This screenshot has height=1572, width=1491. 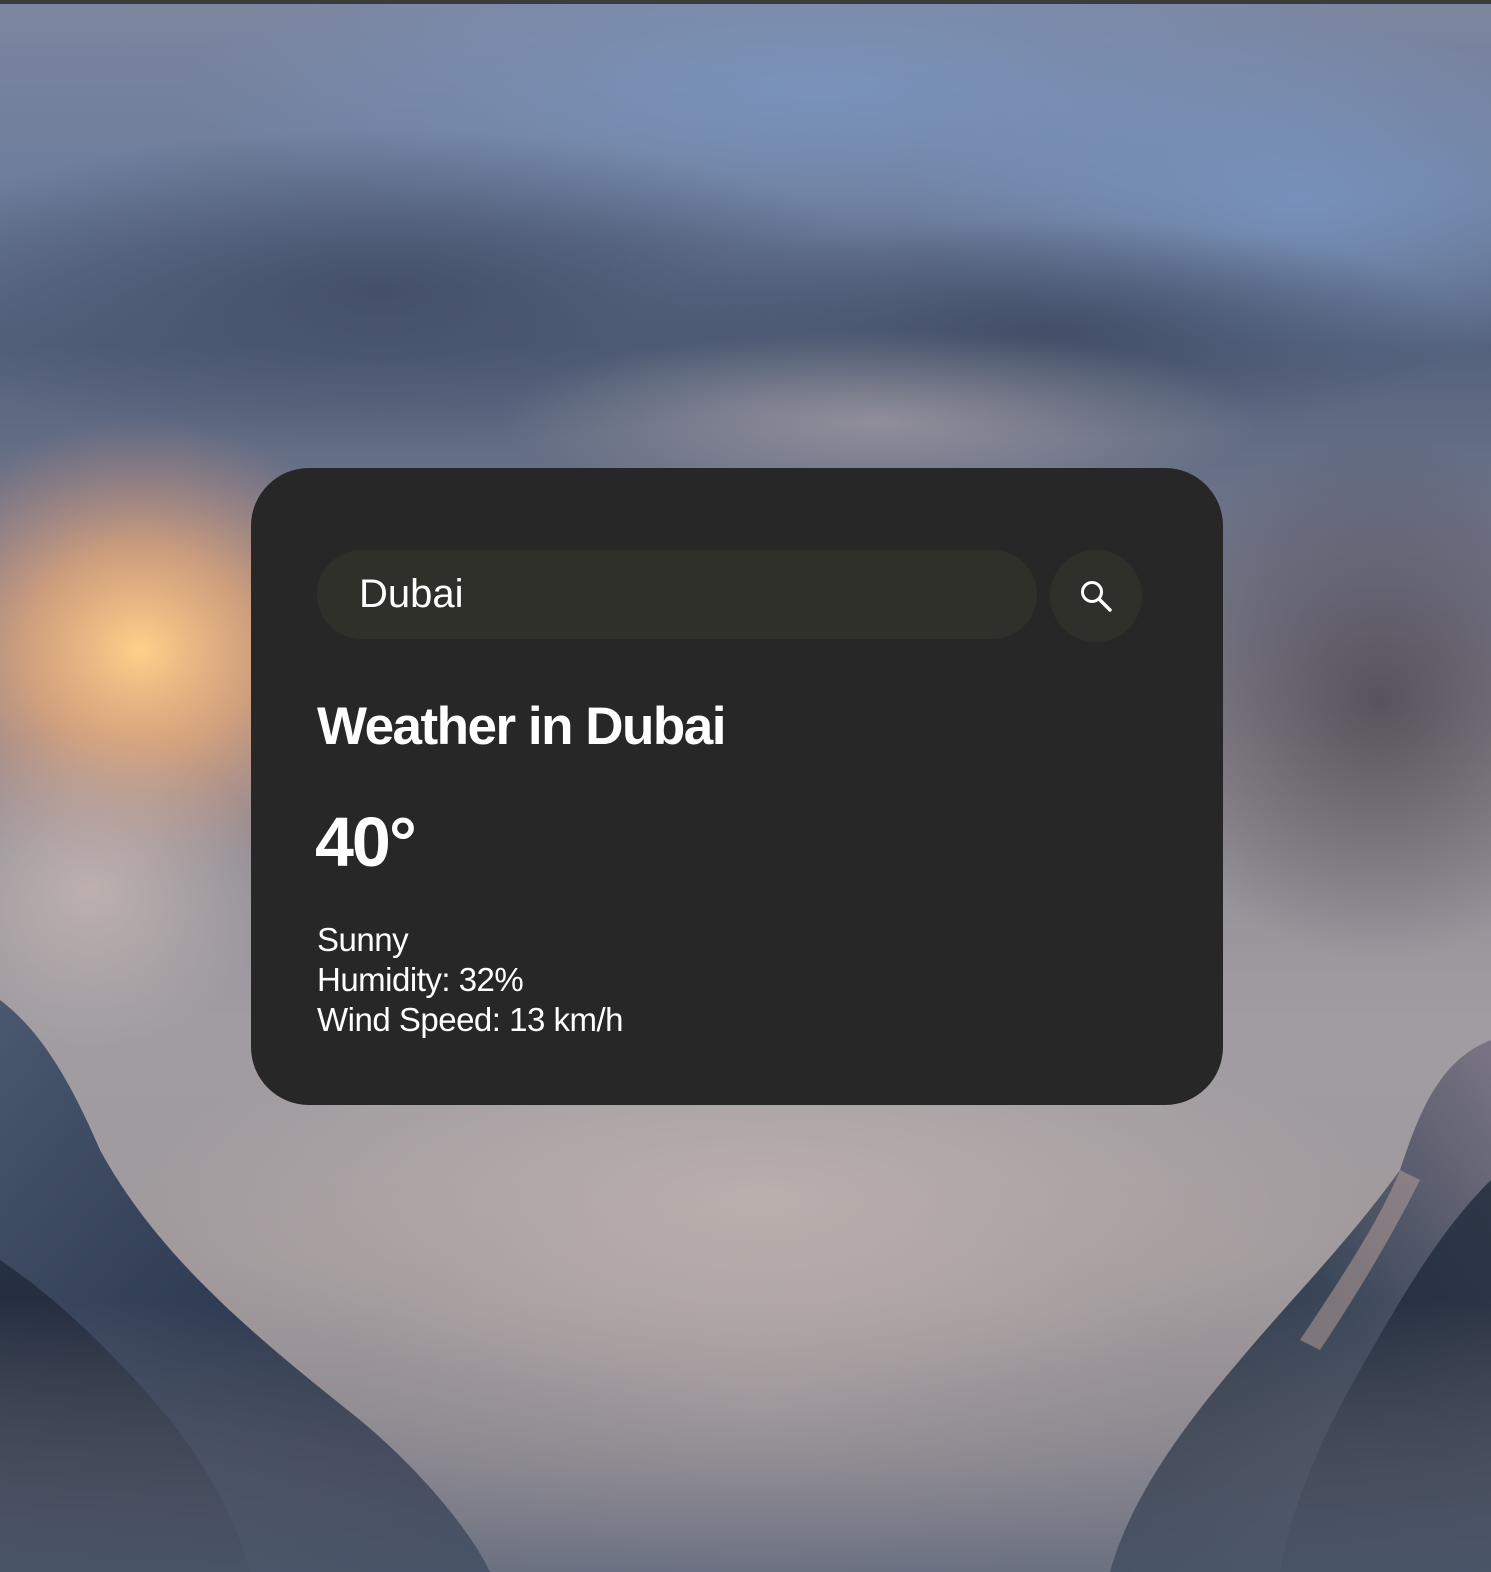 What do you see at coordinates (470, 1019) in the screenshot?
I see `wind-speed-text: Wind Speed: 13 km/h` at bounding box center [470, 1019].